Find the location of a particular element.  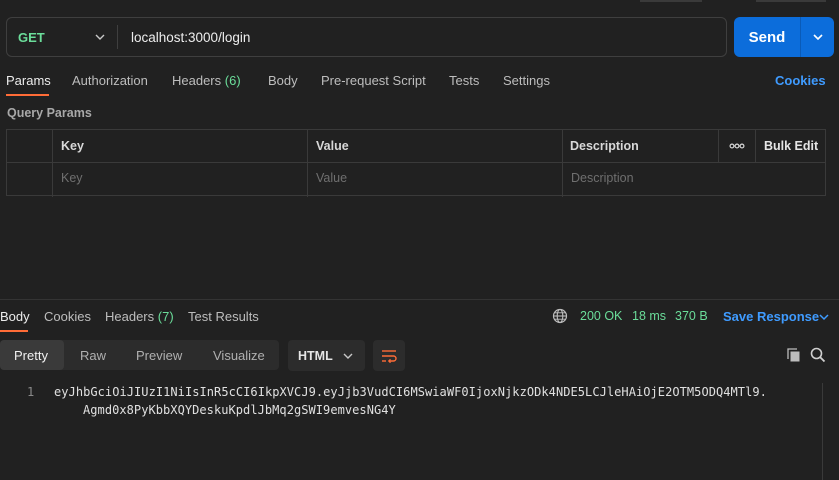

tab-body: Body is located at coordinates (283, 80).